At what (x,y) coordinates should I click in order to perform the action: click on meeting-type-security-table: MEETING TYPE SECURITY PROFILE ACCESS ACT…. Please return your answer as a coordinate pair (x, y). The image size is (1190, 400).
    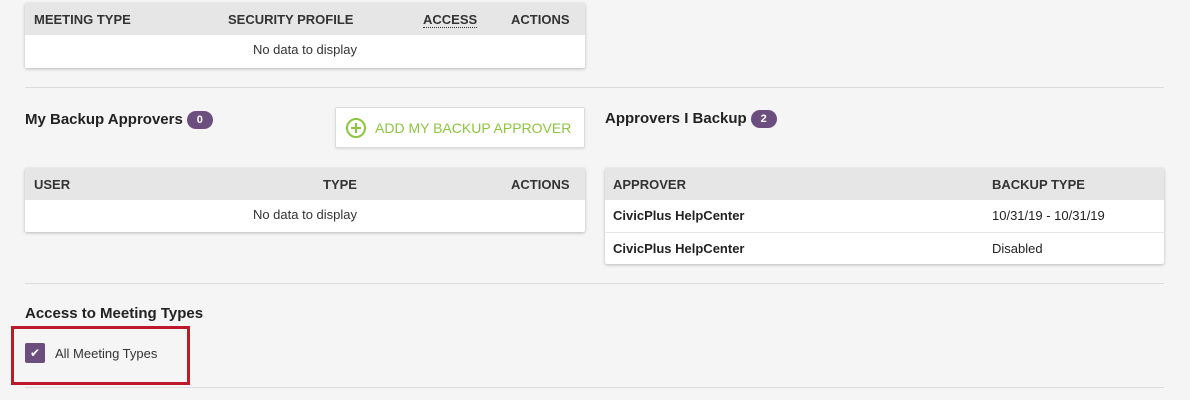
    Looking at the image, I should click on (305, 35).